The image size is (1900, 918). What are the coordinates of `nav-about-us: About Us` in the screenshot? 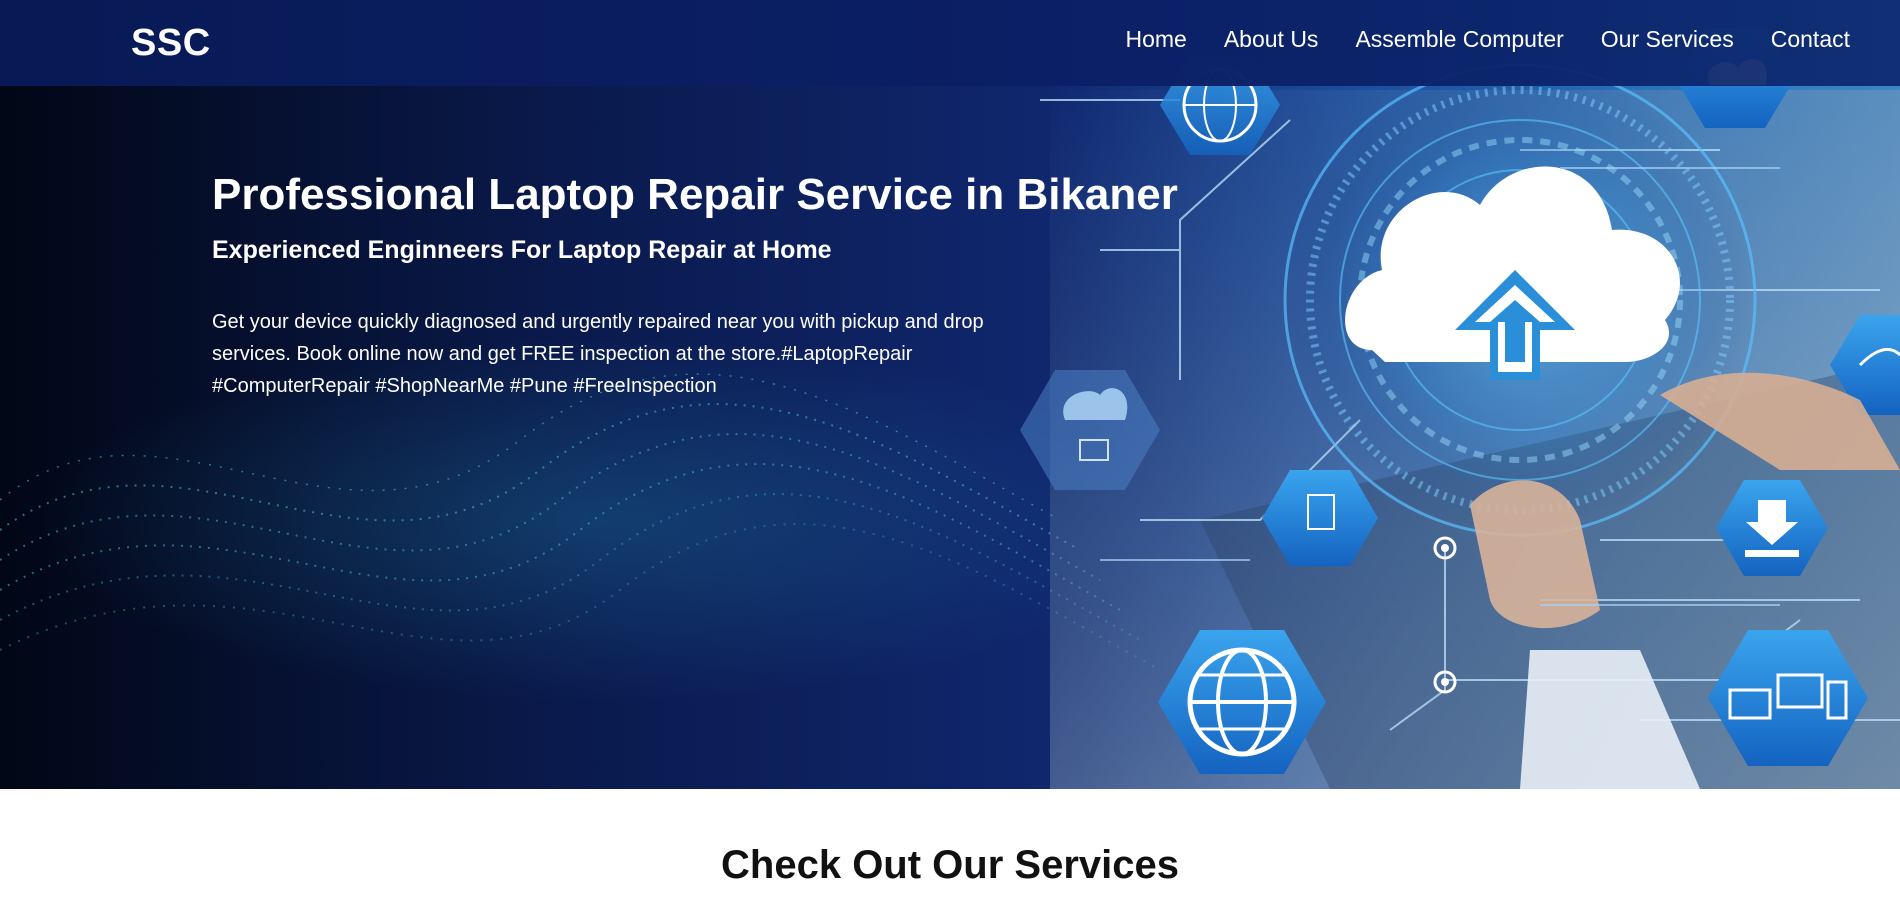 It's located at (1271, 39).